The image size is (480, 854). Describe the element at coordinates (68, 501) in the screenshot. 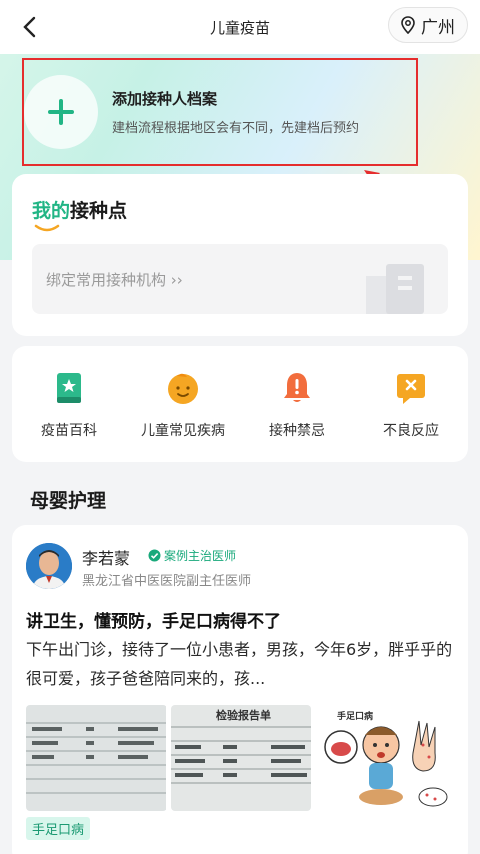

I see `section-title-maternal-care: 母婴护理` at that location.